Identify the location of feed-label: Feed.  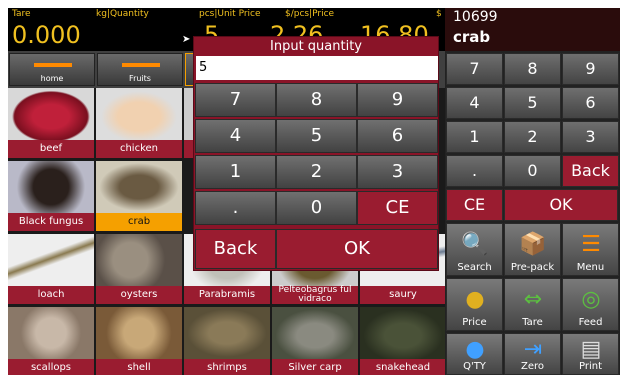
(590, 322).